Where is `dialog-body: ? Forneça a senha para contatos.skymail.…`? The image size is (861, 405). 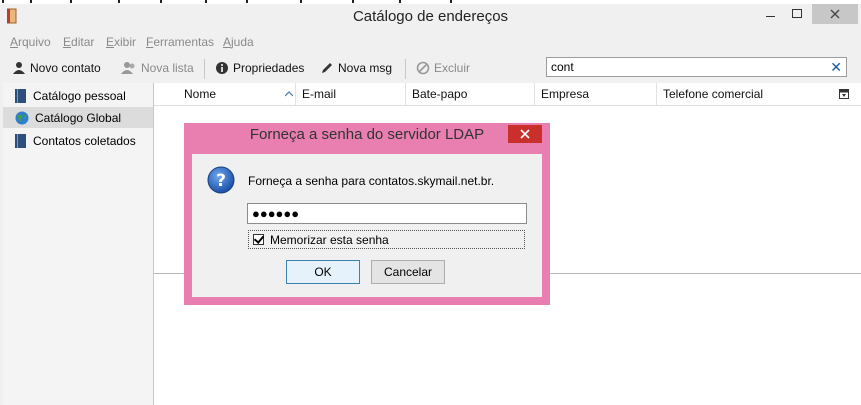 dialog-body: ? Forneça a senha para contatos.skymail.… is located at coordinates (367, 225).